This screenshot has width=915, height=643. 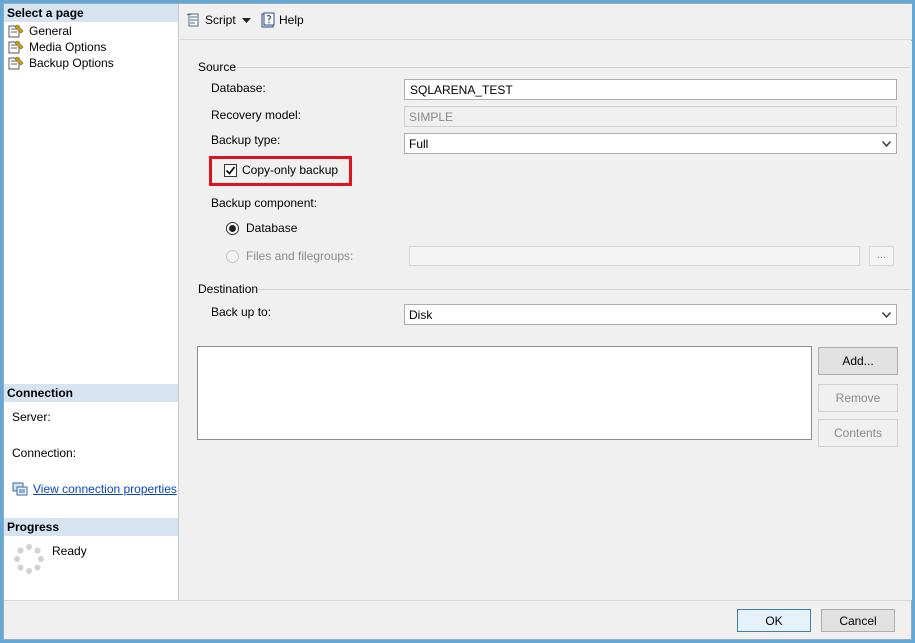 What do you see at coordinates (300, 256) in the screenshot?
I see `component-files-label: Files and filegroups:` at bounding box center [300, 256].